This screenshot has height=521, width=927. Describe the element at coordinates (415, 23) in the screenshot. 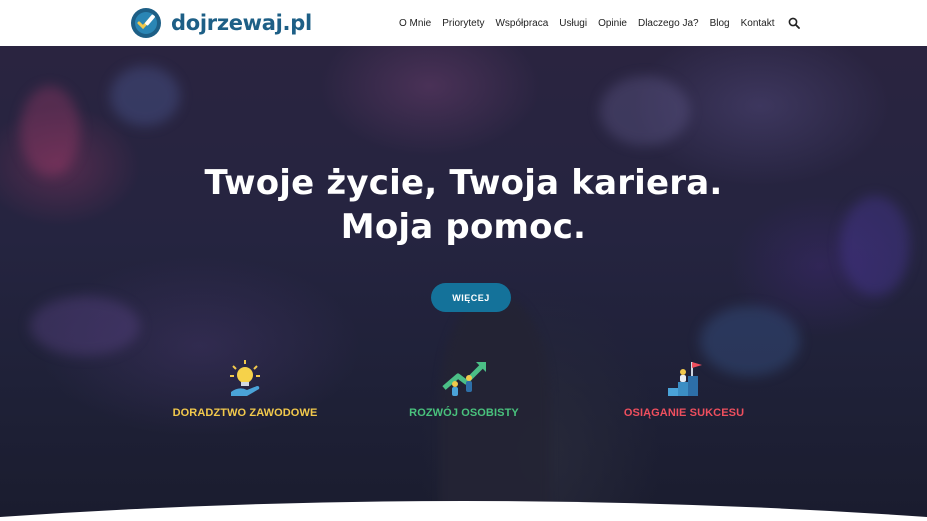

I see `nav-item-o-mnie: O Mnie` at that location.